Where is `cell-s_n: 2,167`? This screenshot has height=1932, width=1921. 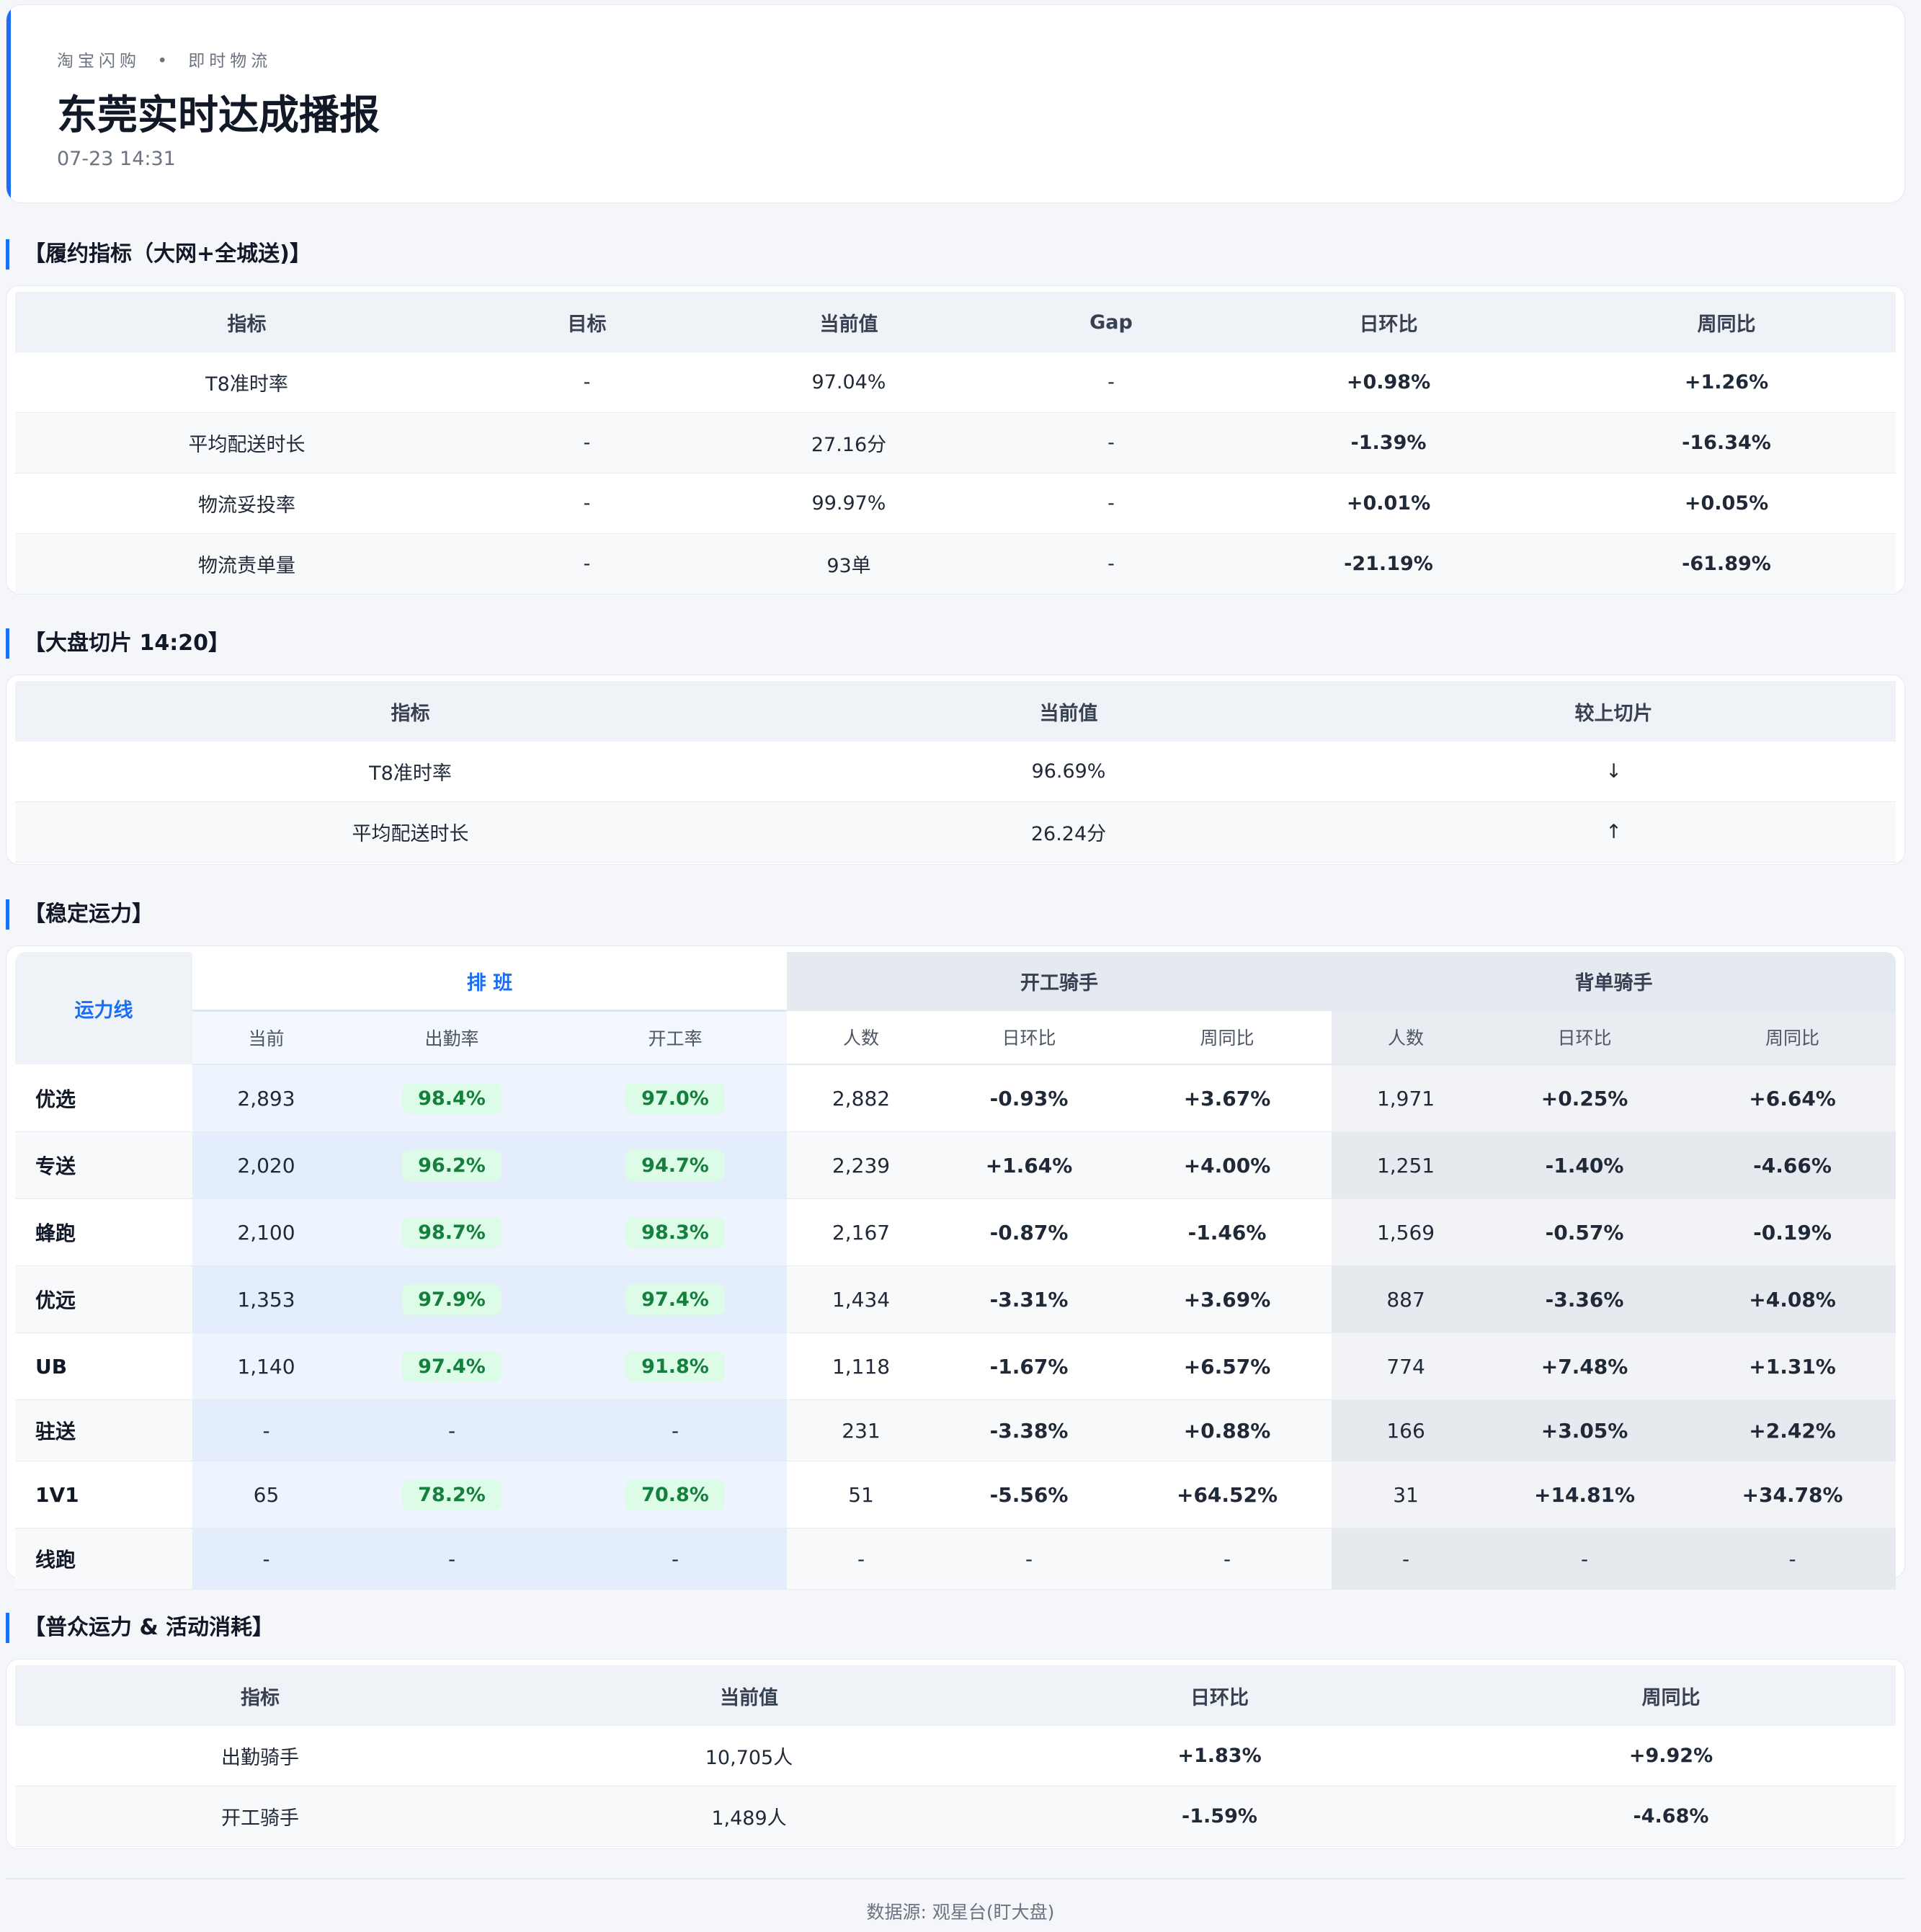
cell-s_n: 2,167 is located at coordinates (861, 1232).